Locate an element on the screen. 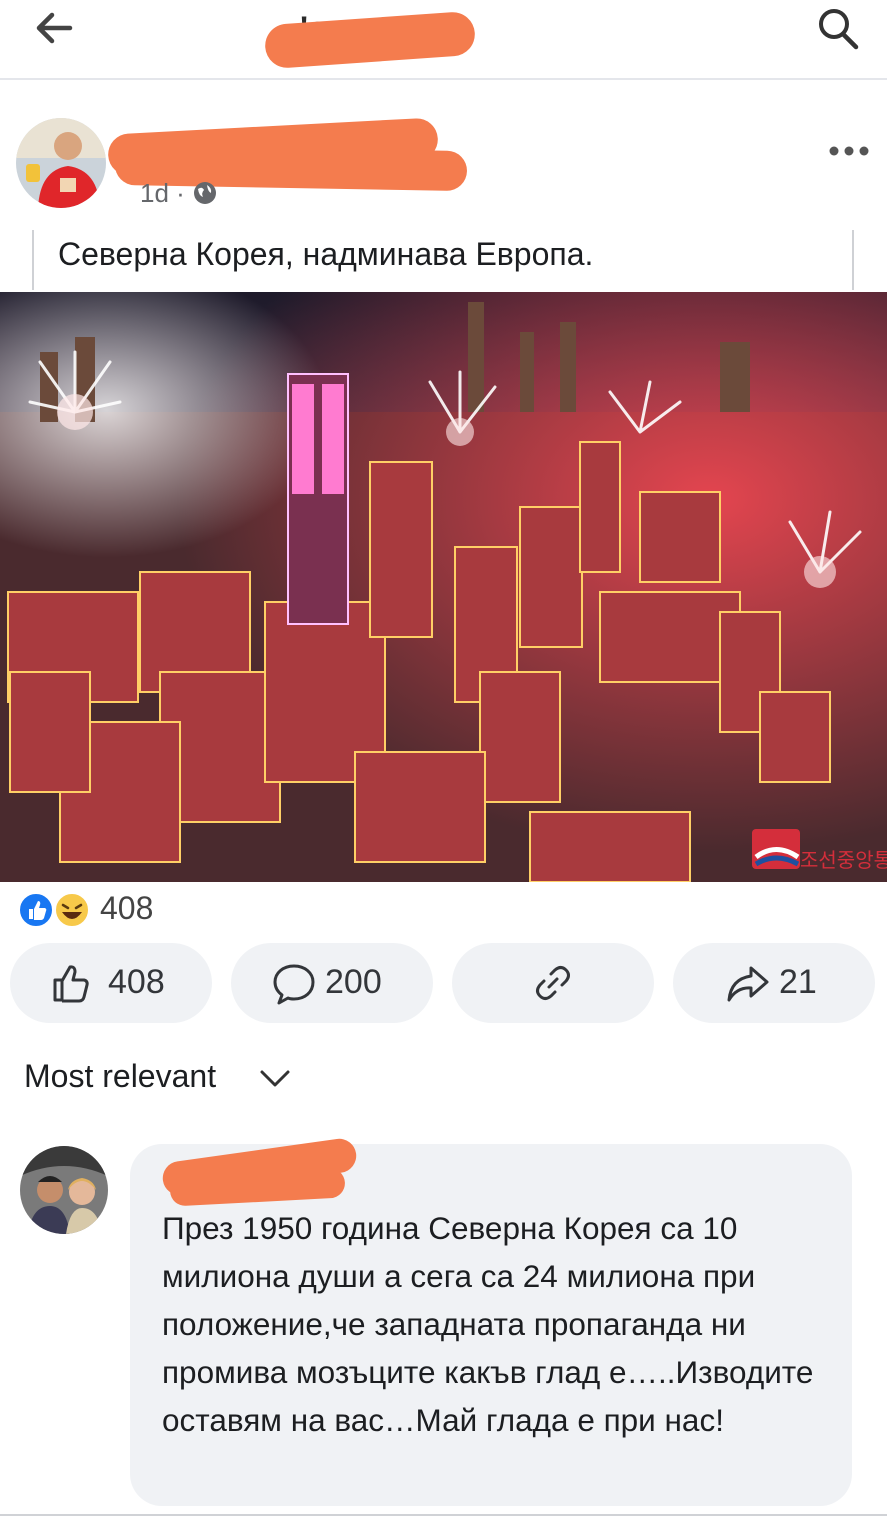 The width and height of the screenshot is (887, 1536). post-time: 1d is located at coordinates (154, 193).